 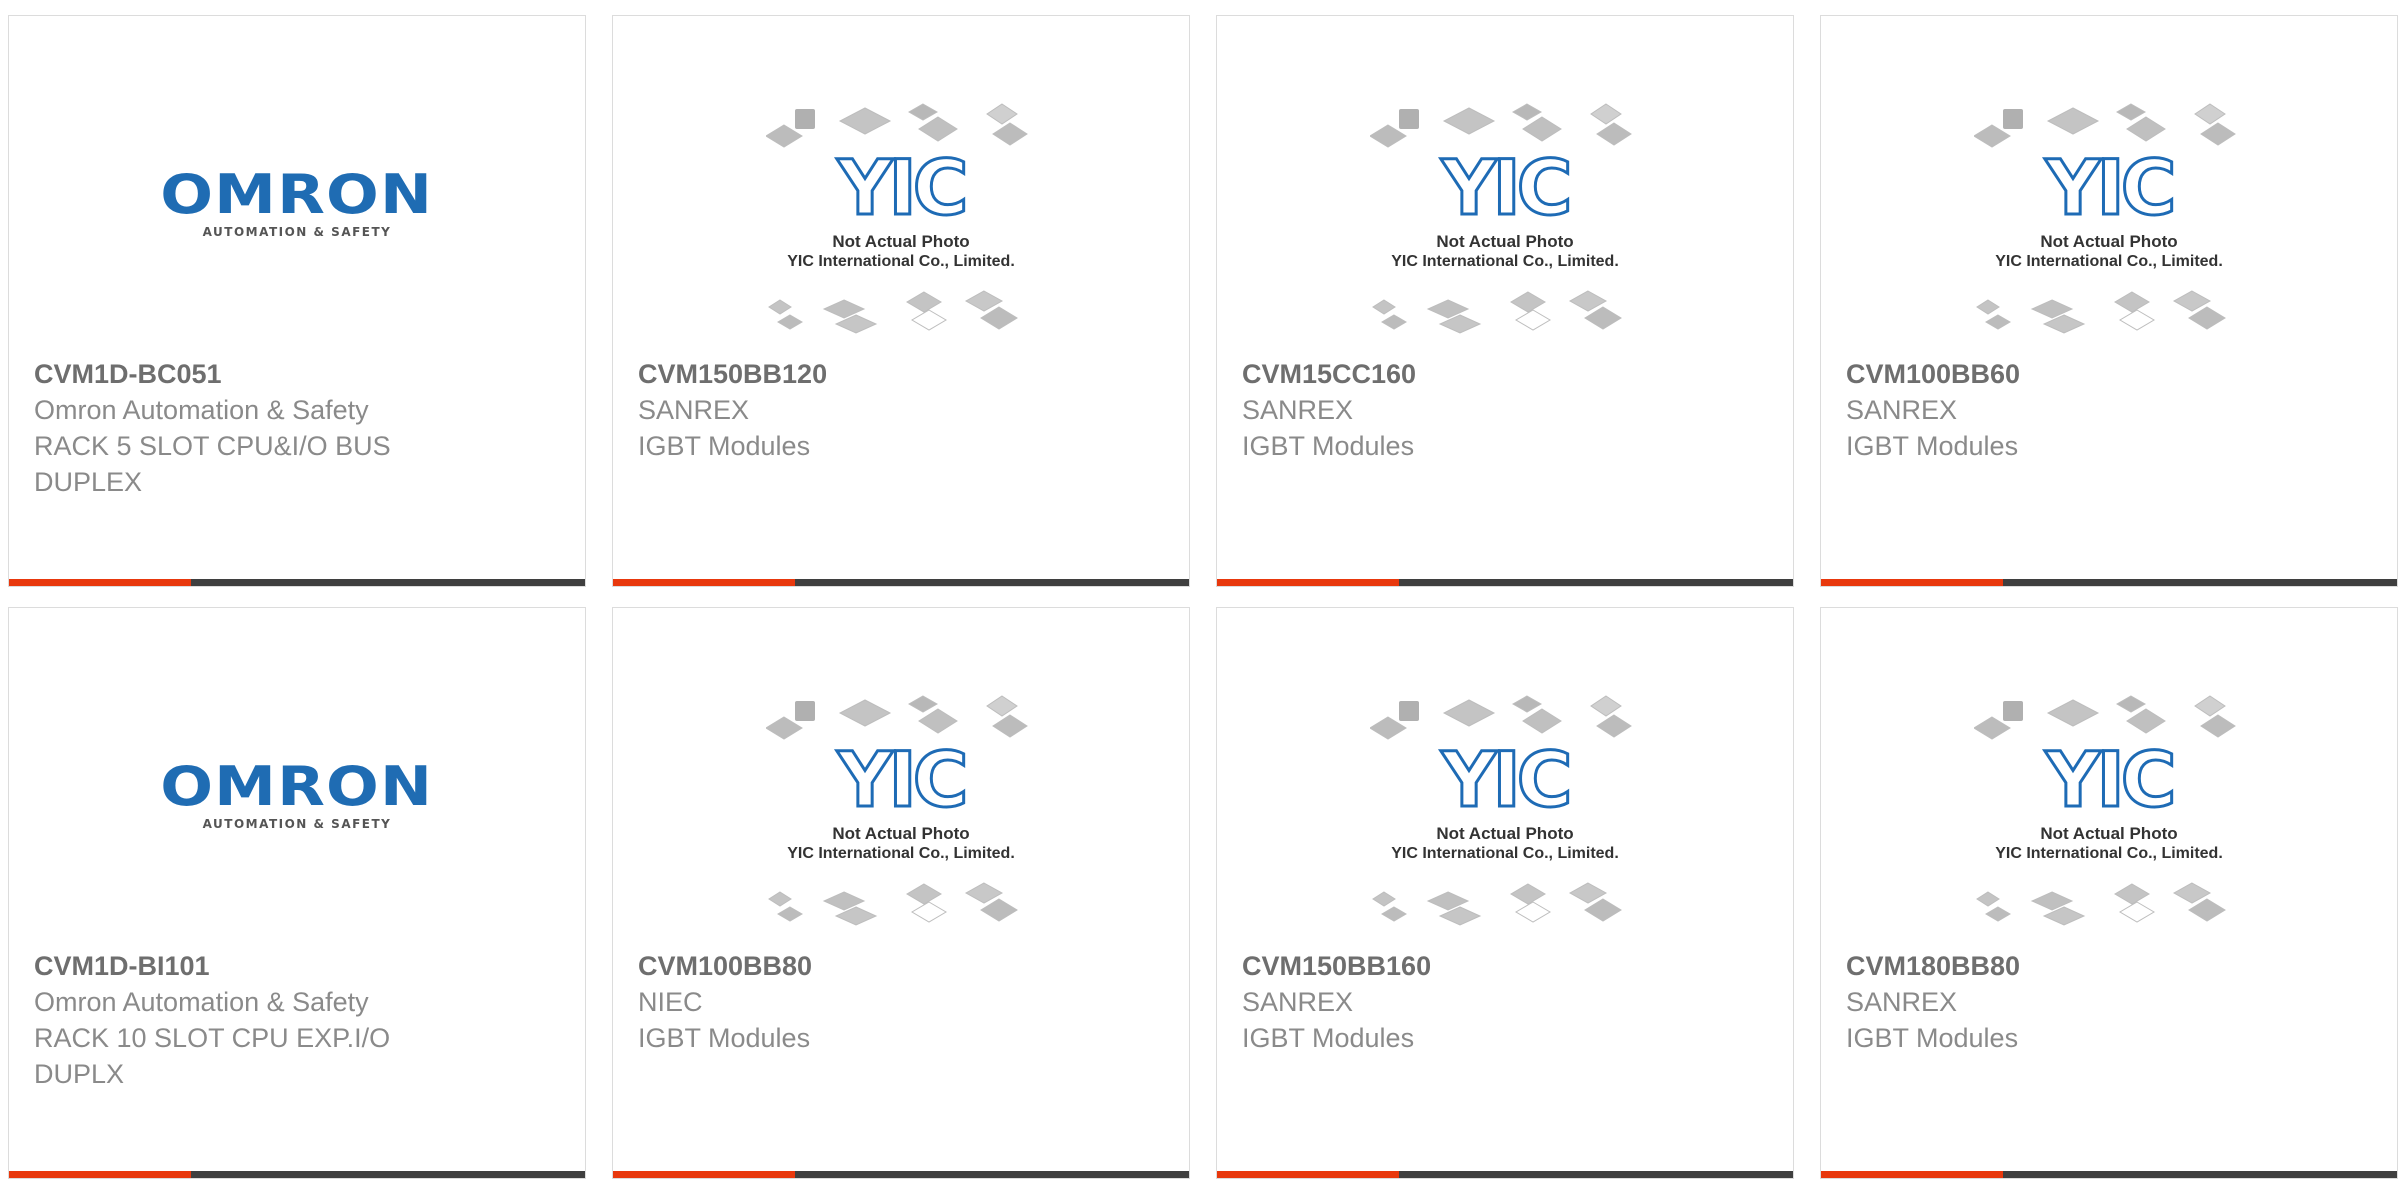 I want to click on product-info: CVM180BB80 SANREX IGBT Modules, so click(x=2056, y=1002).